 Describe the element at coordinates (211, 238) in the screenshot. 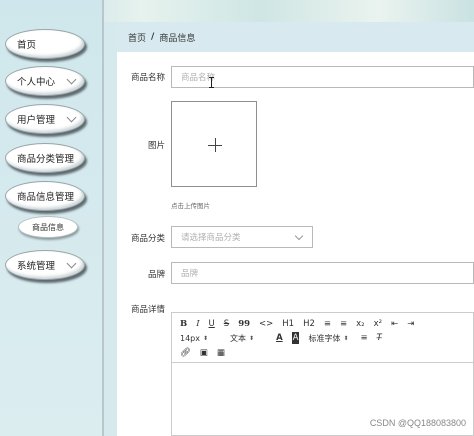

I see `category-placeholder: 请选择商品分类` at that location.